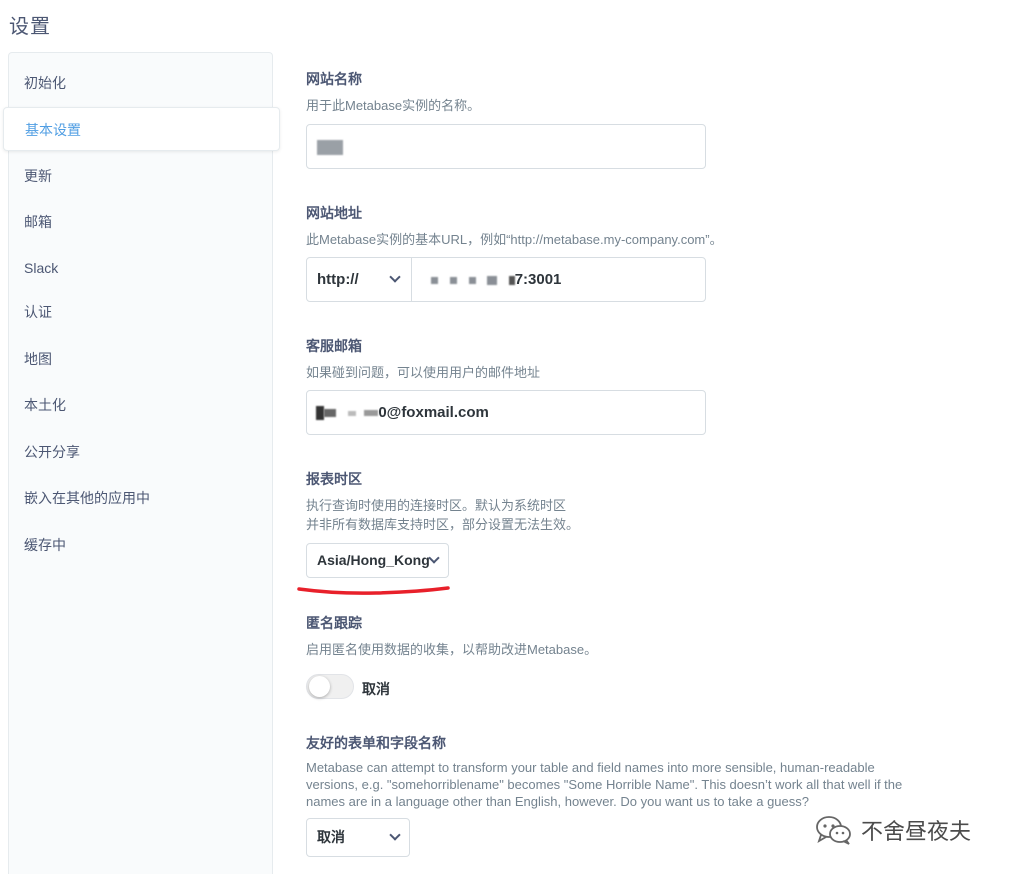 This screenshot has height=874, width=1019. Describe the element at coordinates (436, 505) in the screenshot. I see `timezone-description-1: 执行查询时使用的连接时区。默认为系统时区` at that location.